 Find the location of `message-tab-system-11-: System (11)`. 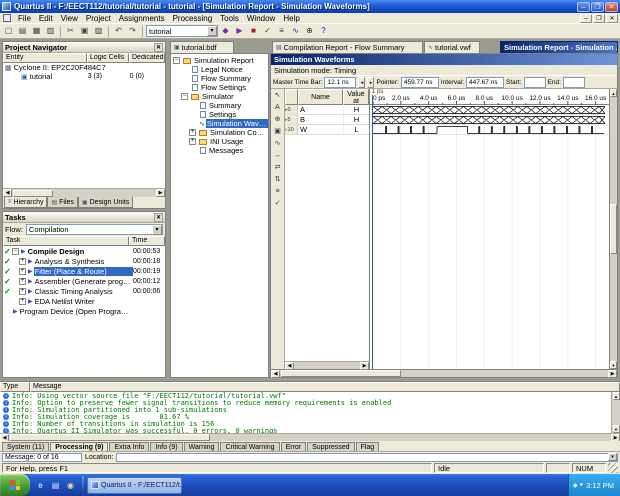

message-tab-system-11-: System (11) is located at coordinates (26, 446).